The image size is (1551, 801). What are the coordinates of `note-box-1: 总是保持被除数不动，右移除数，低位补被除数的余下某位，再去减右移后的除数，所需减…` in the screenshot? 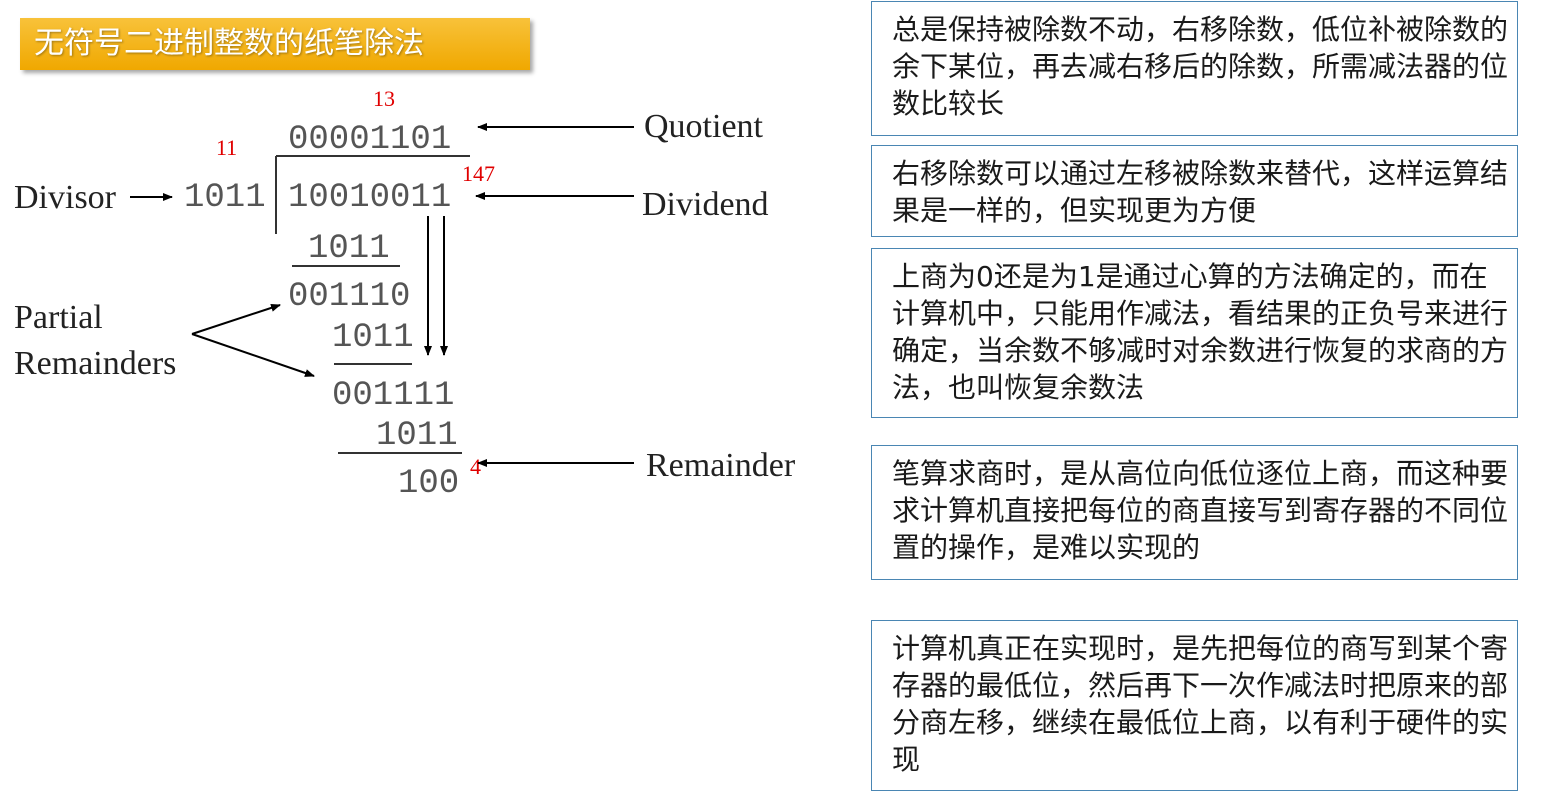 It's located at (1194, 68).